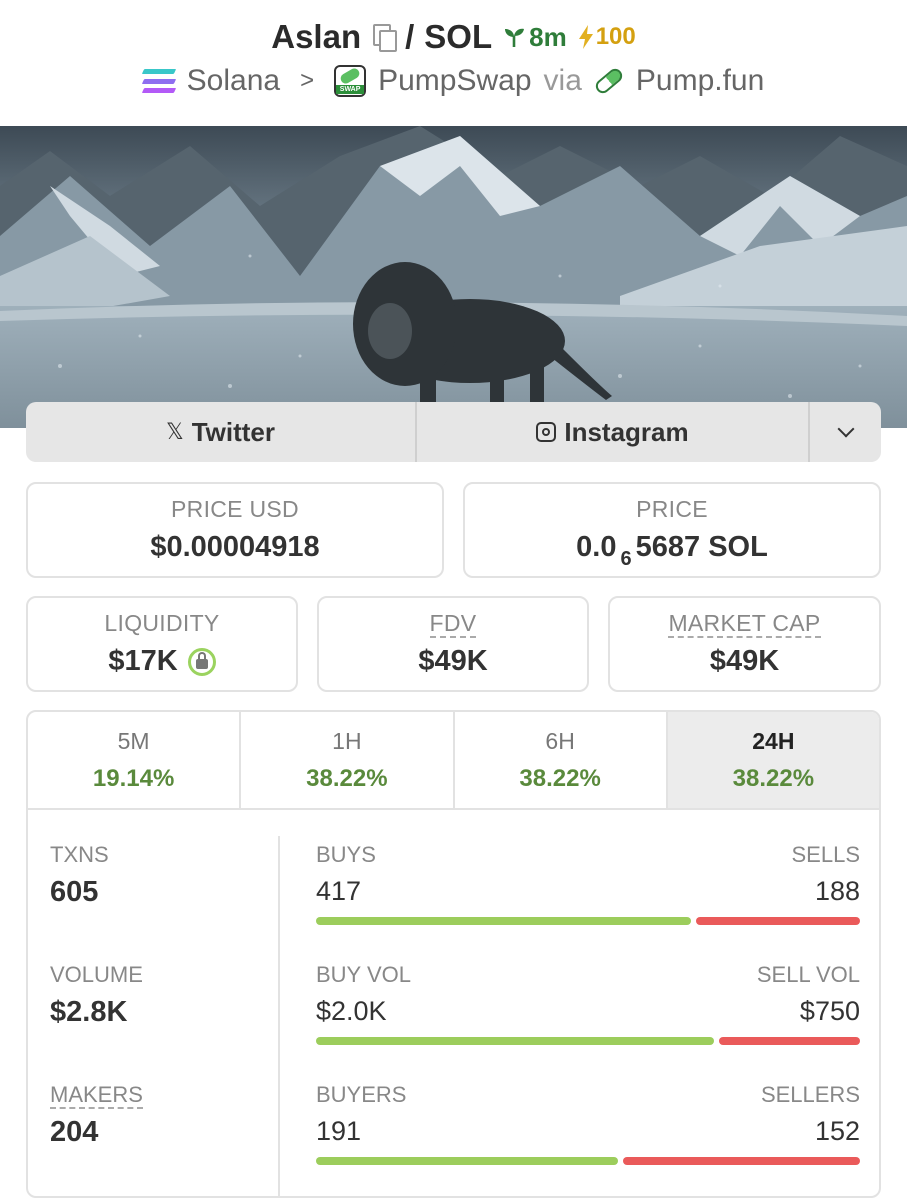 This screenshot has height=1200, width=907. Describe the element at coordinates (385, 38) in the screenshot. I see `copy-icon` at that location.